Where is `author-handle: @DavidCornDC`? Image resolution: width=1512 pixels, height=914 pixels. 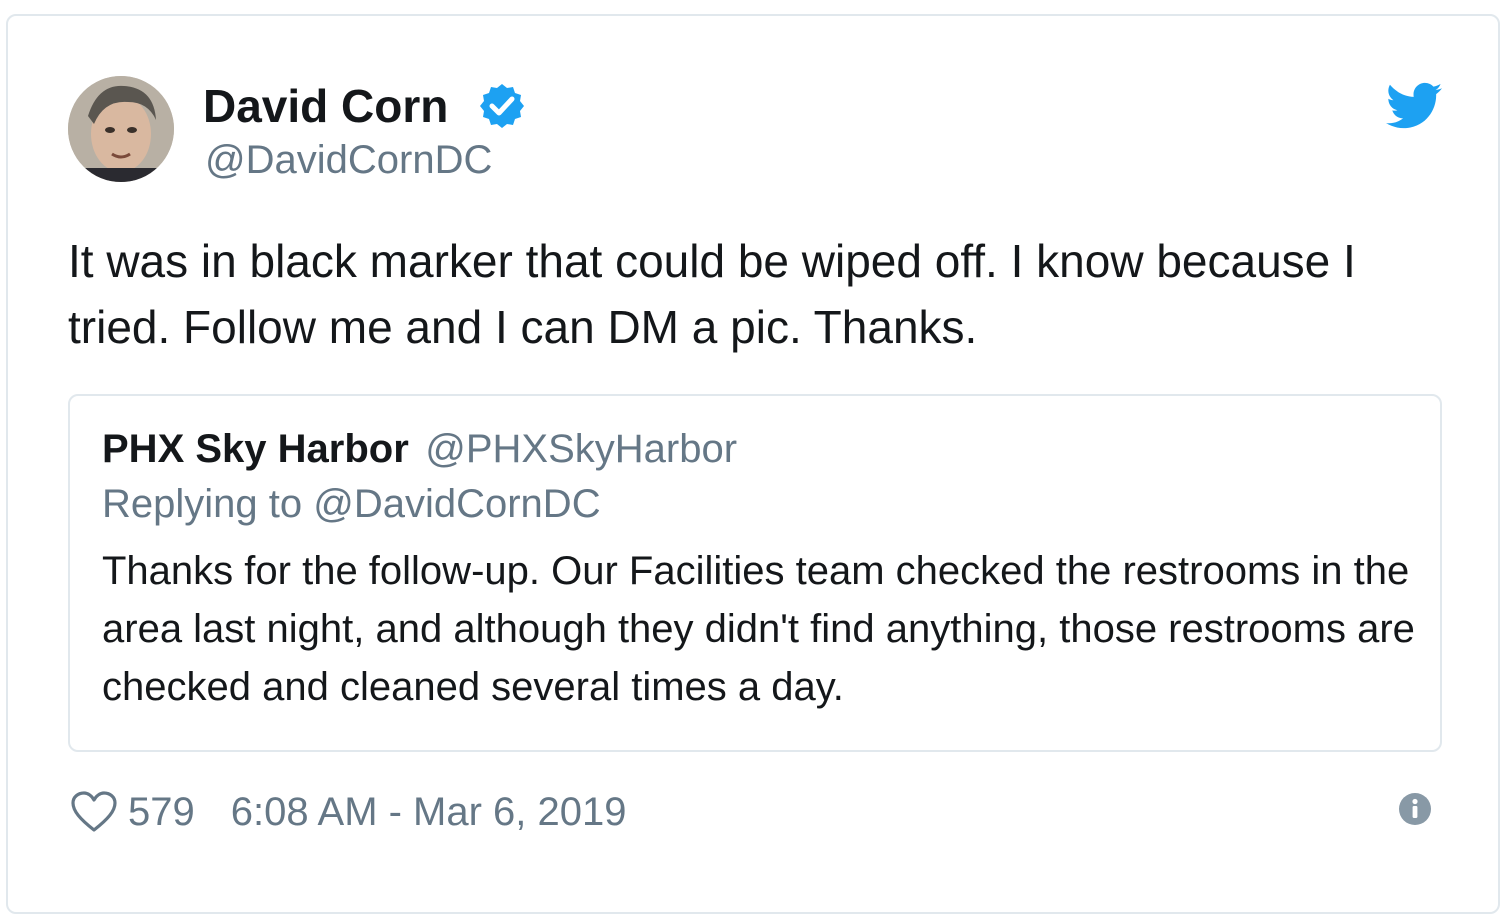 author-handle: @DavidCornDC is located at coordinates (348, 160).